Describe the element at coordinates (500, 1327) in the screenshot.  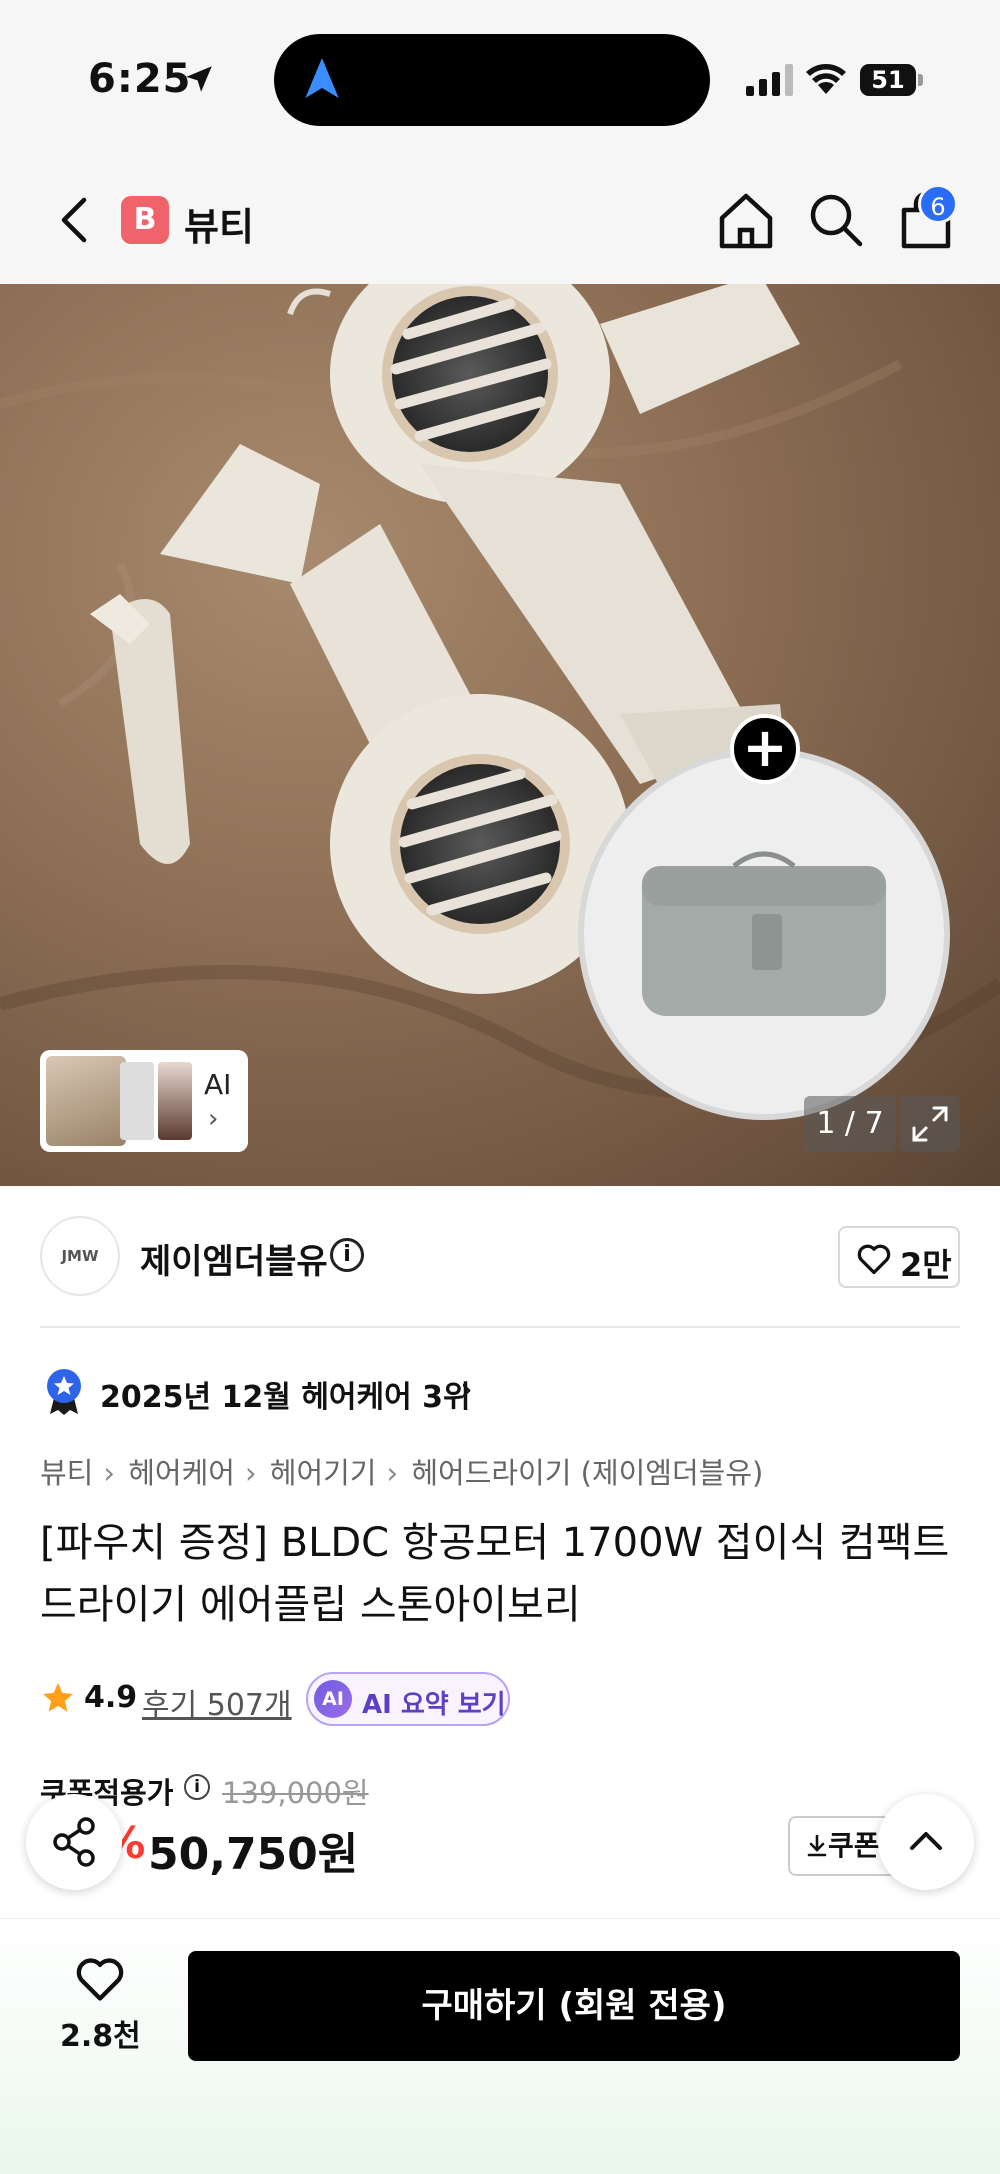
I see `divider` at that location.